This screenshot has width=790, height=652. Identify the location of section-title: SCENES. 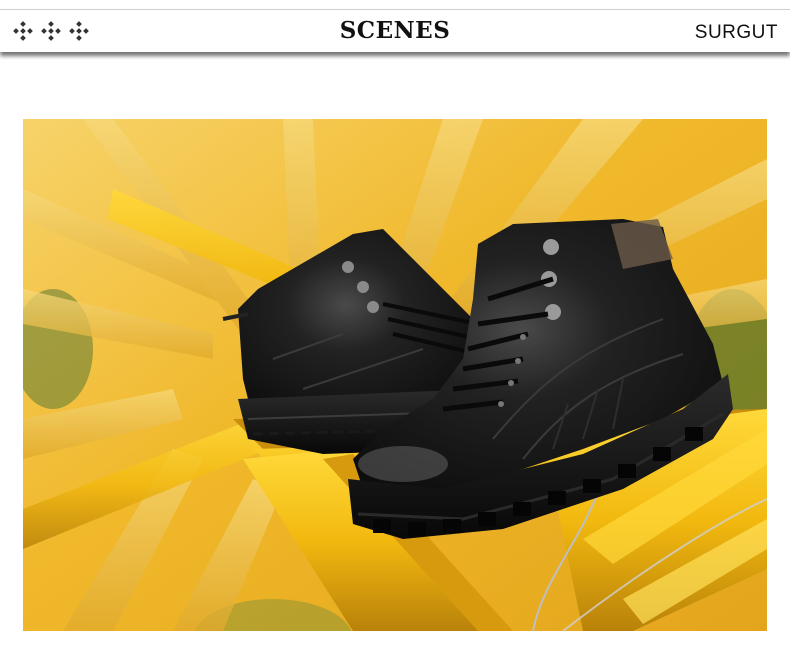
(395, 30).